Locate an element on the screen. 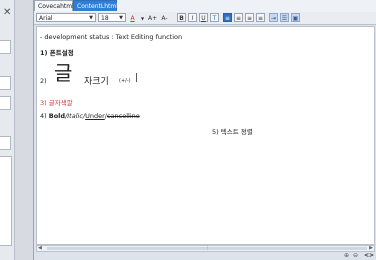 The height and width of the screenshot is (260, 376). grow-font-button: A+ is located at coordinates (152, 17).